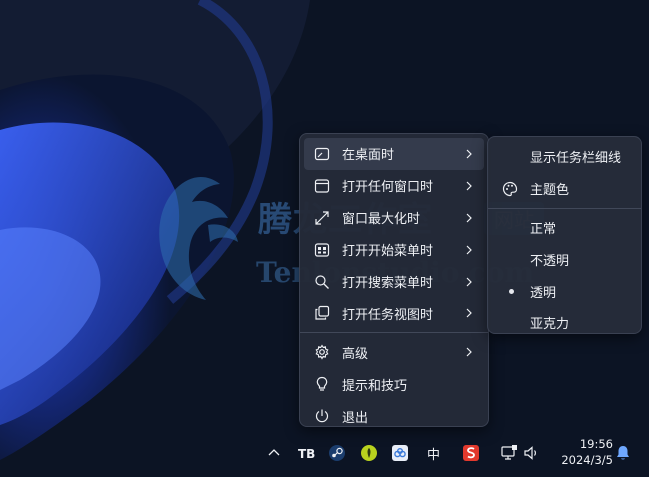 The image size is (649, 477). What do you see at coordinates (400, 453) in the screenshot?
I see `cloud-sync-icon` at bounding box center [400, 453].